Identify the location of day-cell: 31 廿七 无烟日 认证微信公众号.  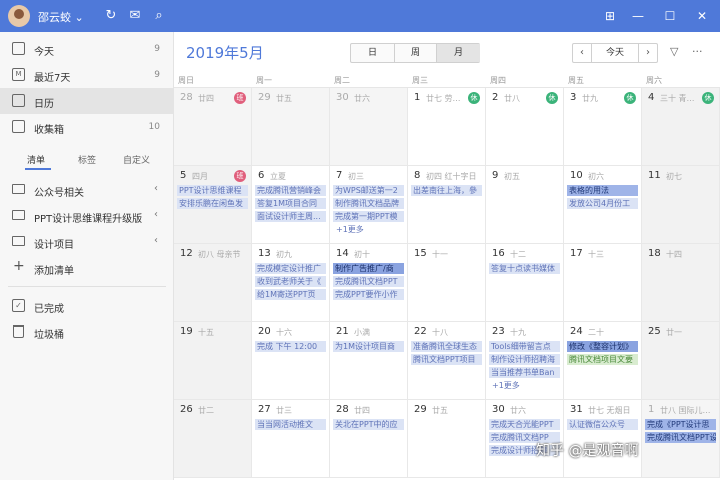
(603, 439).